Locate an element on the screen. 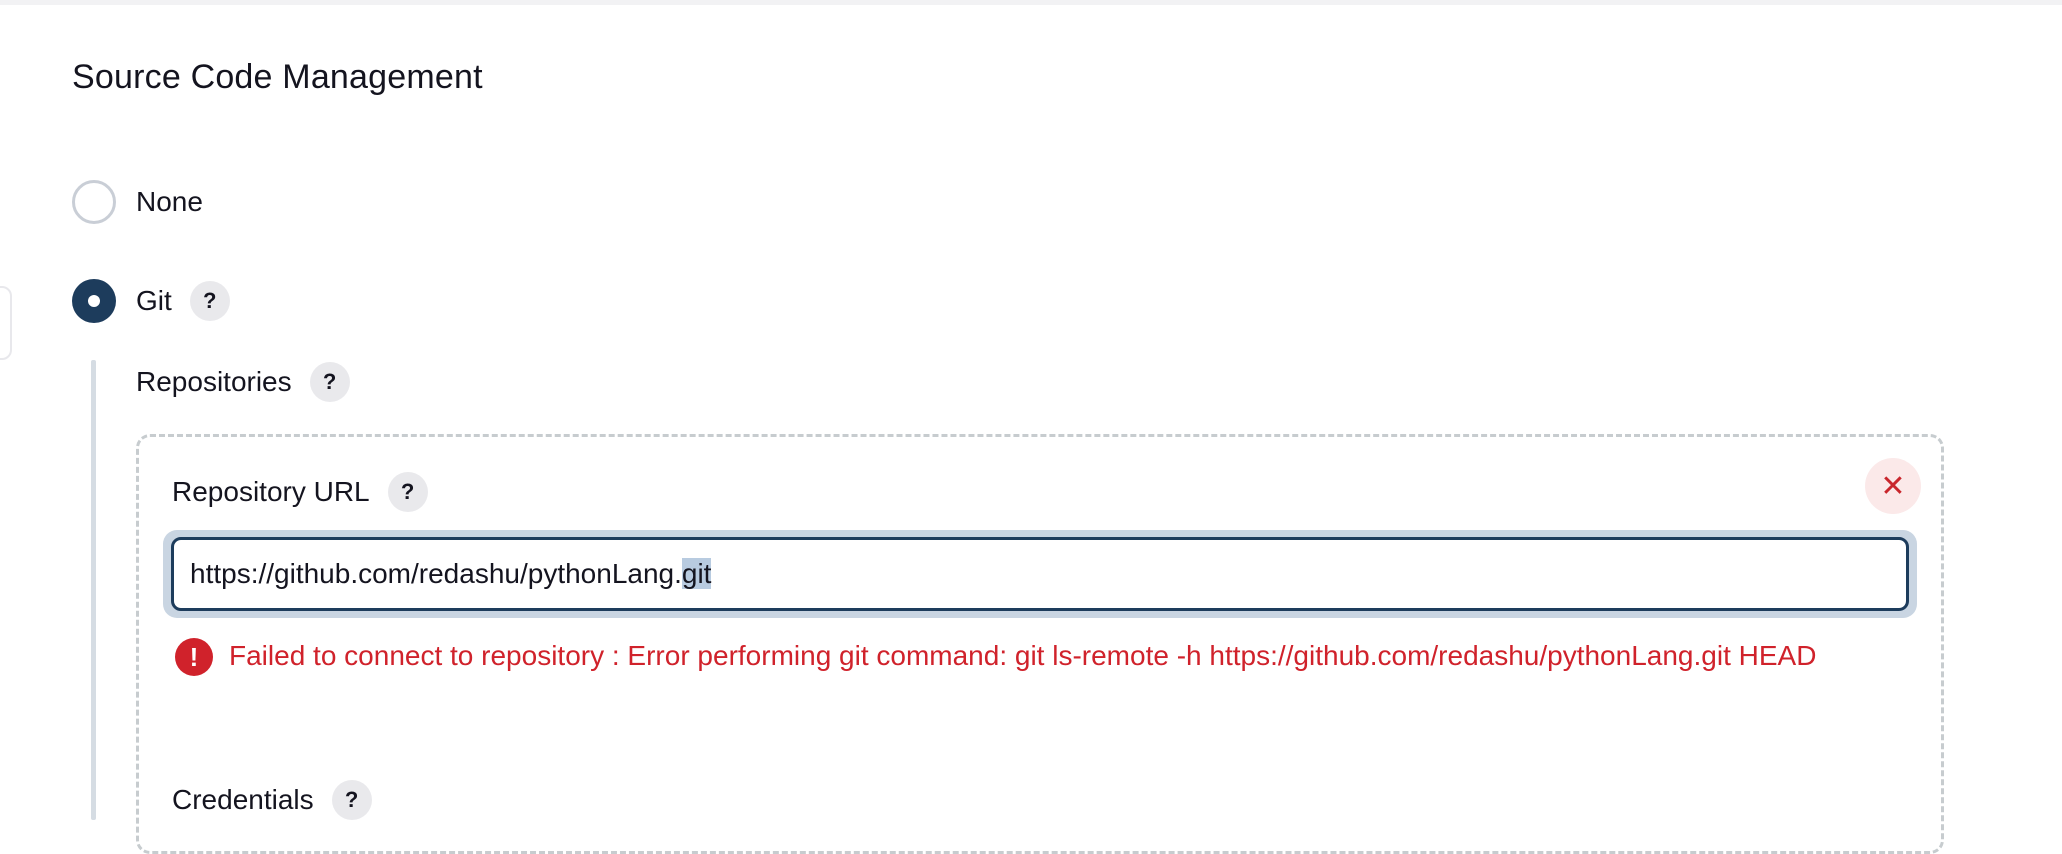 This screenshot has width=2062, height=854. scm-option-git: Git ? is located at coordinates (151, 301).